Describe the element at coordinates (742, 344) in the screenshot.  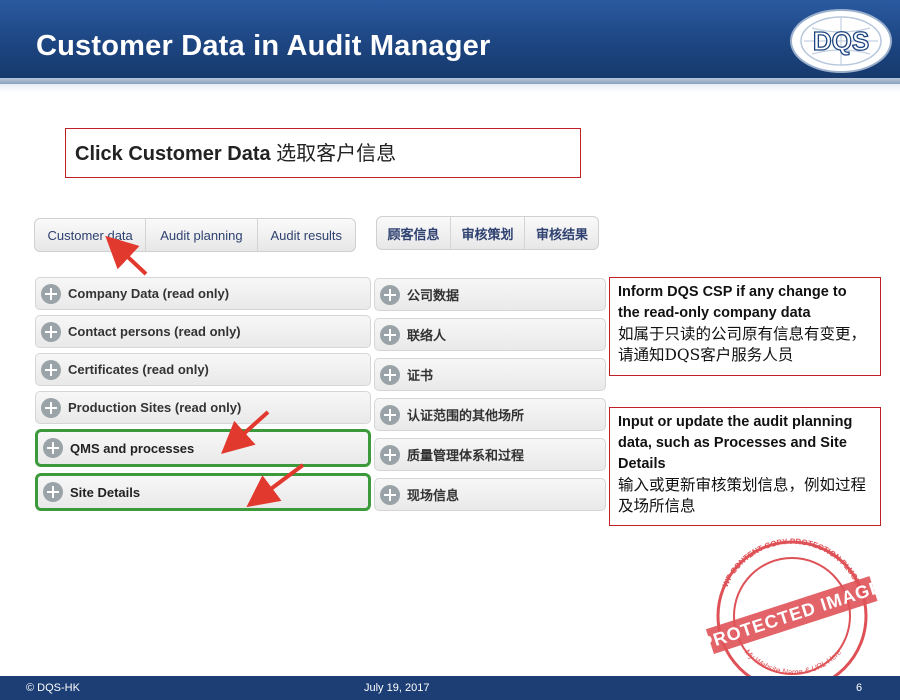
I see `readonly-note-cn: 如属于只读的公司原有信息有变更，请通知DQS客户服务人员` at that location.